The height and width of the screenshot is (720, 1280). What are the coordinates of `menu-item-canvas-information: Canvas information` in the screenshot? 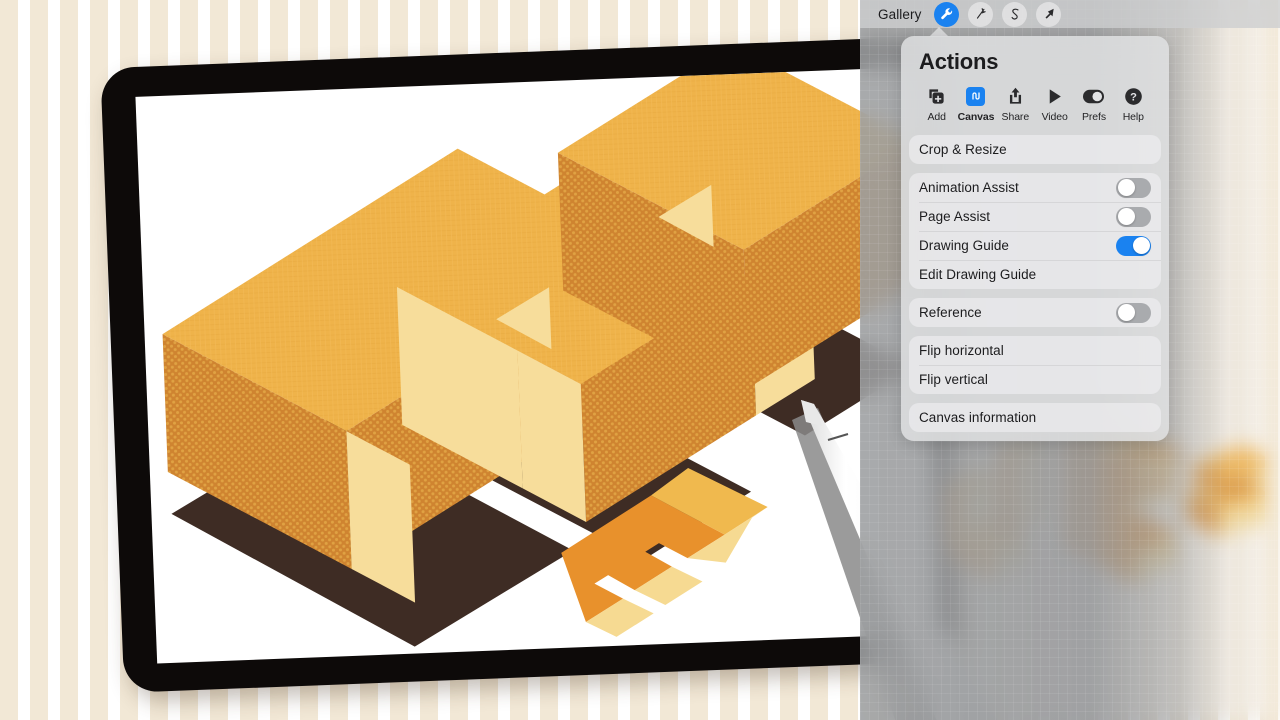 It's located at (1035, 417).